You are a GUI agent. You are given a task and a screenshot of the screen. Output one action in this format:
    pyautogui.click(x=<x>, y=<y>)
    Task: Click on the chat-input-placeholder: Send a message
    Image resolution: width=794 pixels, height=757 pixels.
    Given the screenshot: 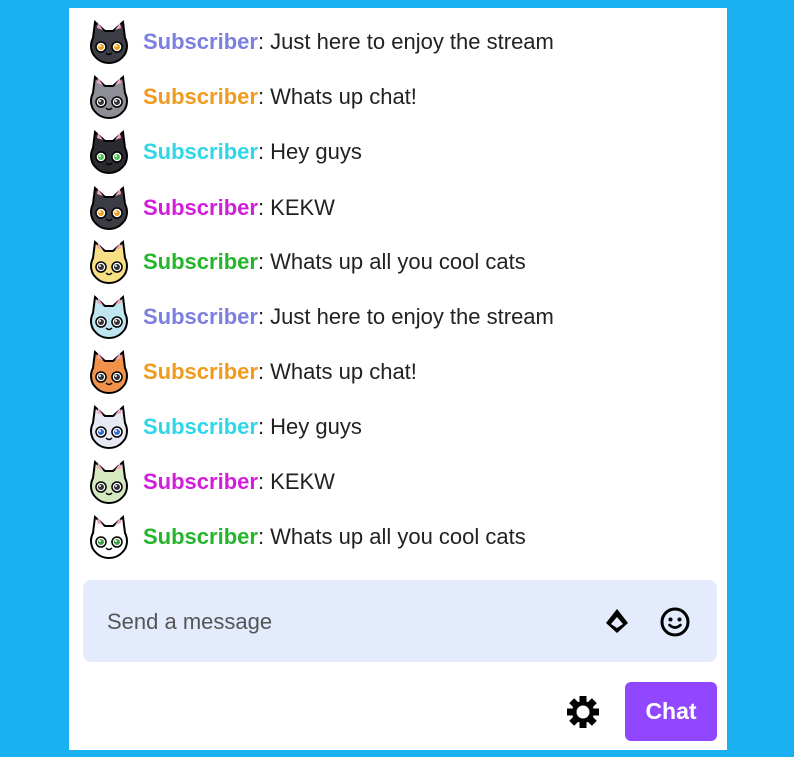 What is the action you would take?
    pyautogui.click(x=190, y=621)
    